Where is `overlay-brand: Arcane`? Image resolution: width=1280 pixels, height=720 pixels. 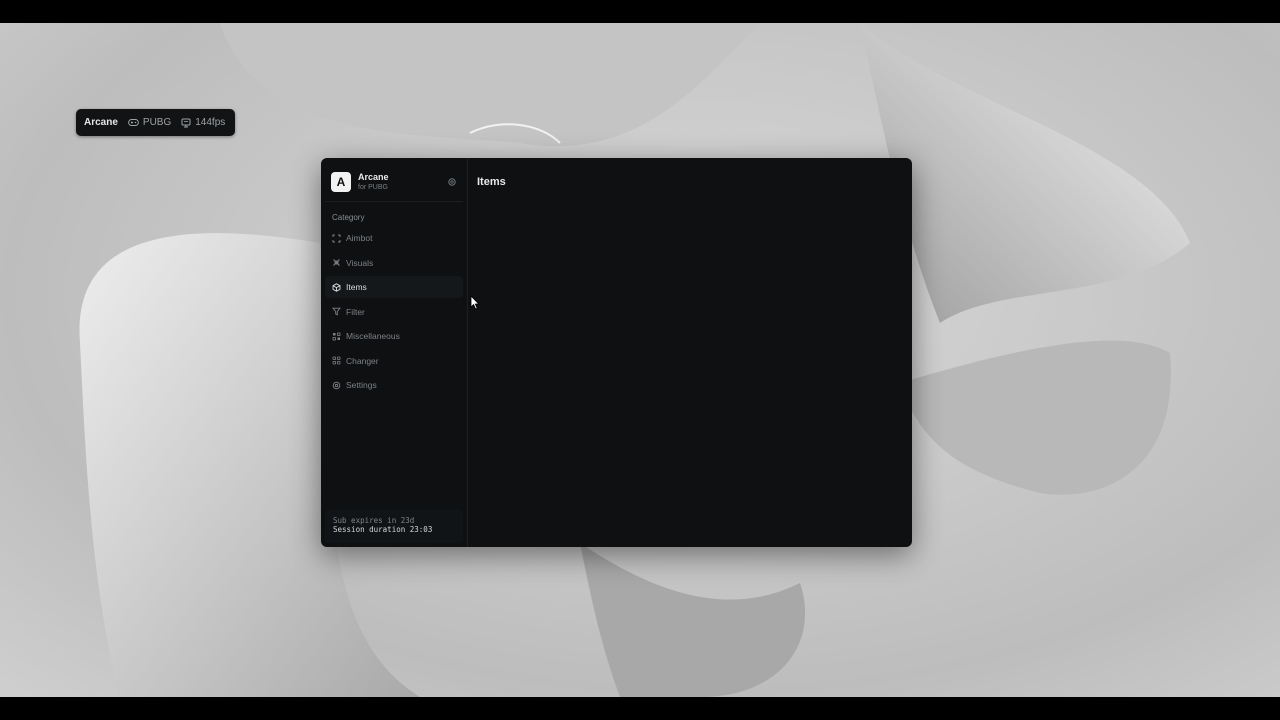 overlay-brand: Arcane is located at coordinates (101, 122).